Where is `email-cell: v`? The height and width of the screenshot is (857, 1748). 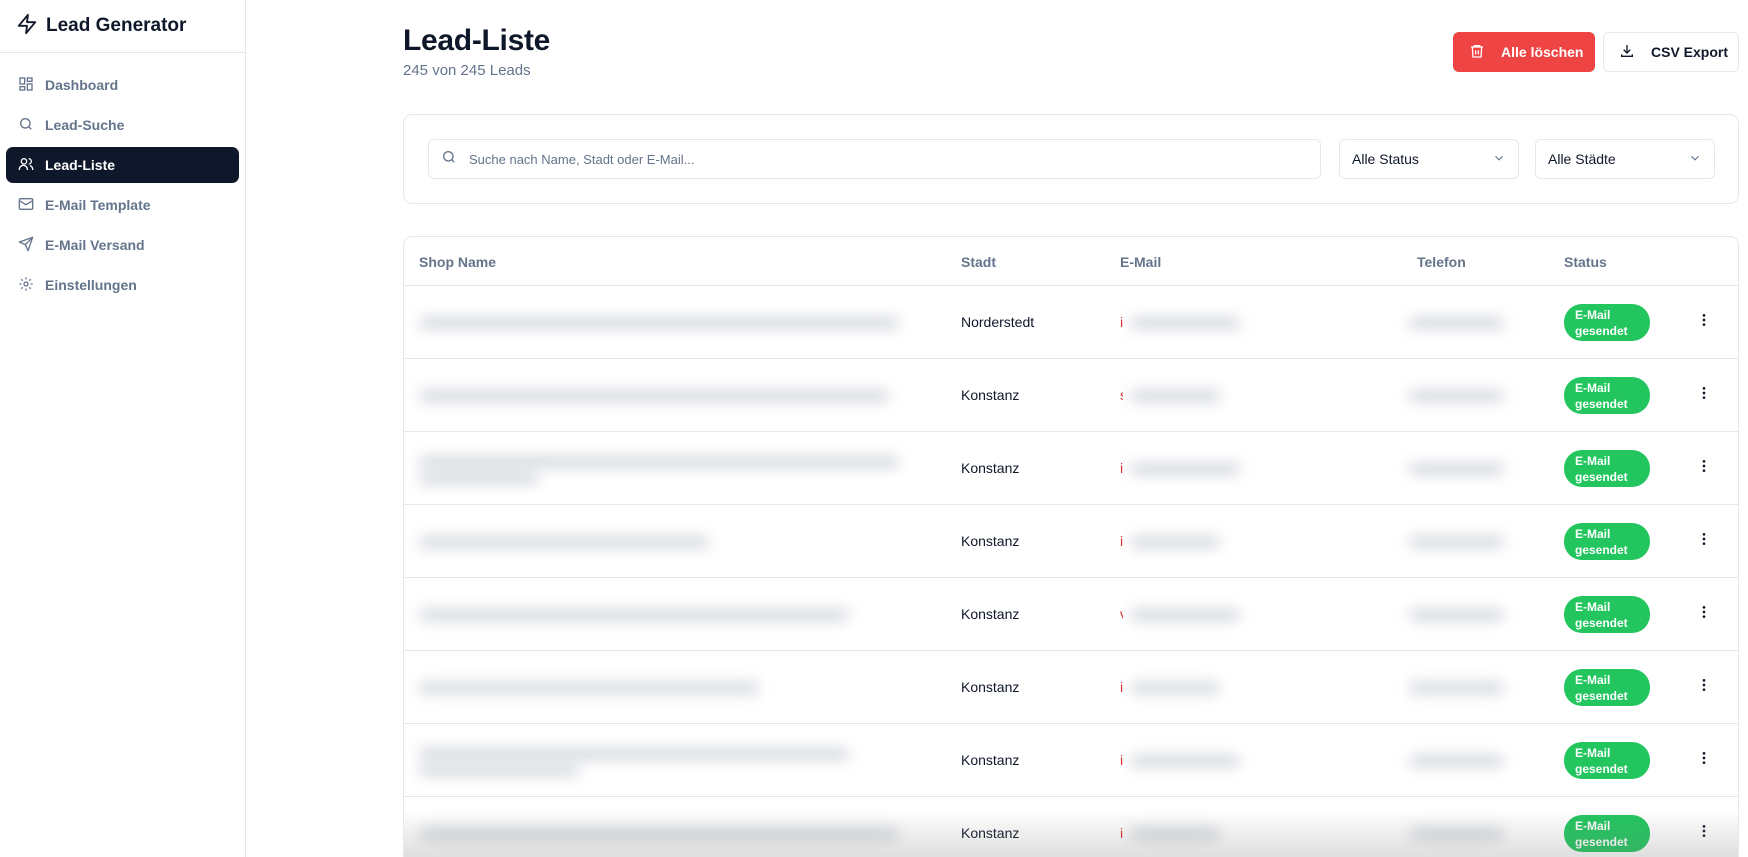 email-cell: v is located at coordinates (1240, 614).